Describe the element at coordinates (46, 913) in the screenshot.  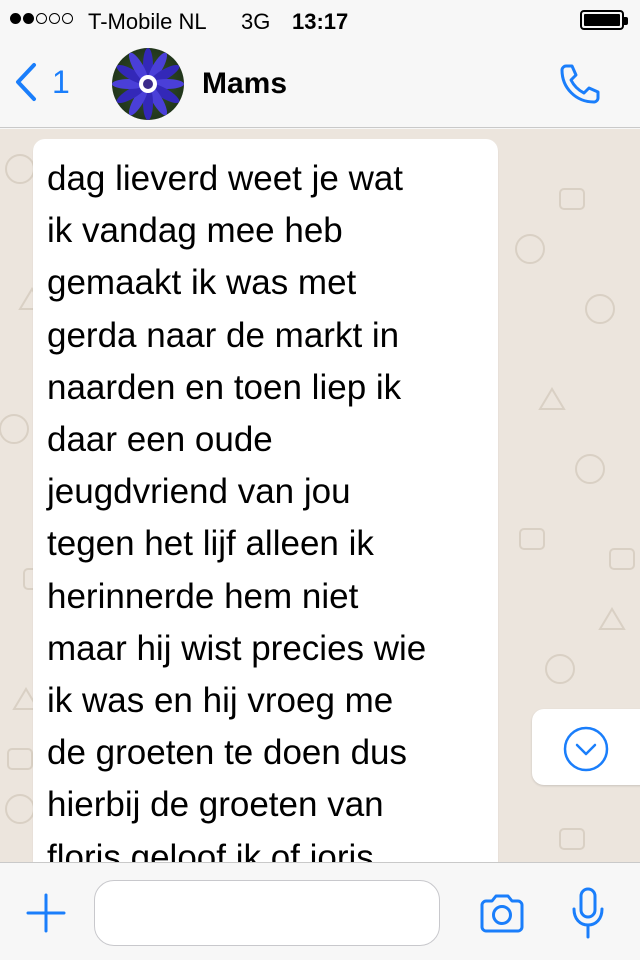
I see `plus-icon` at that location.